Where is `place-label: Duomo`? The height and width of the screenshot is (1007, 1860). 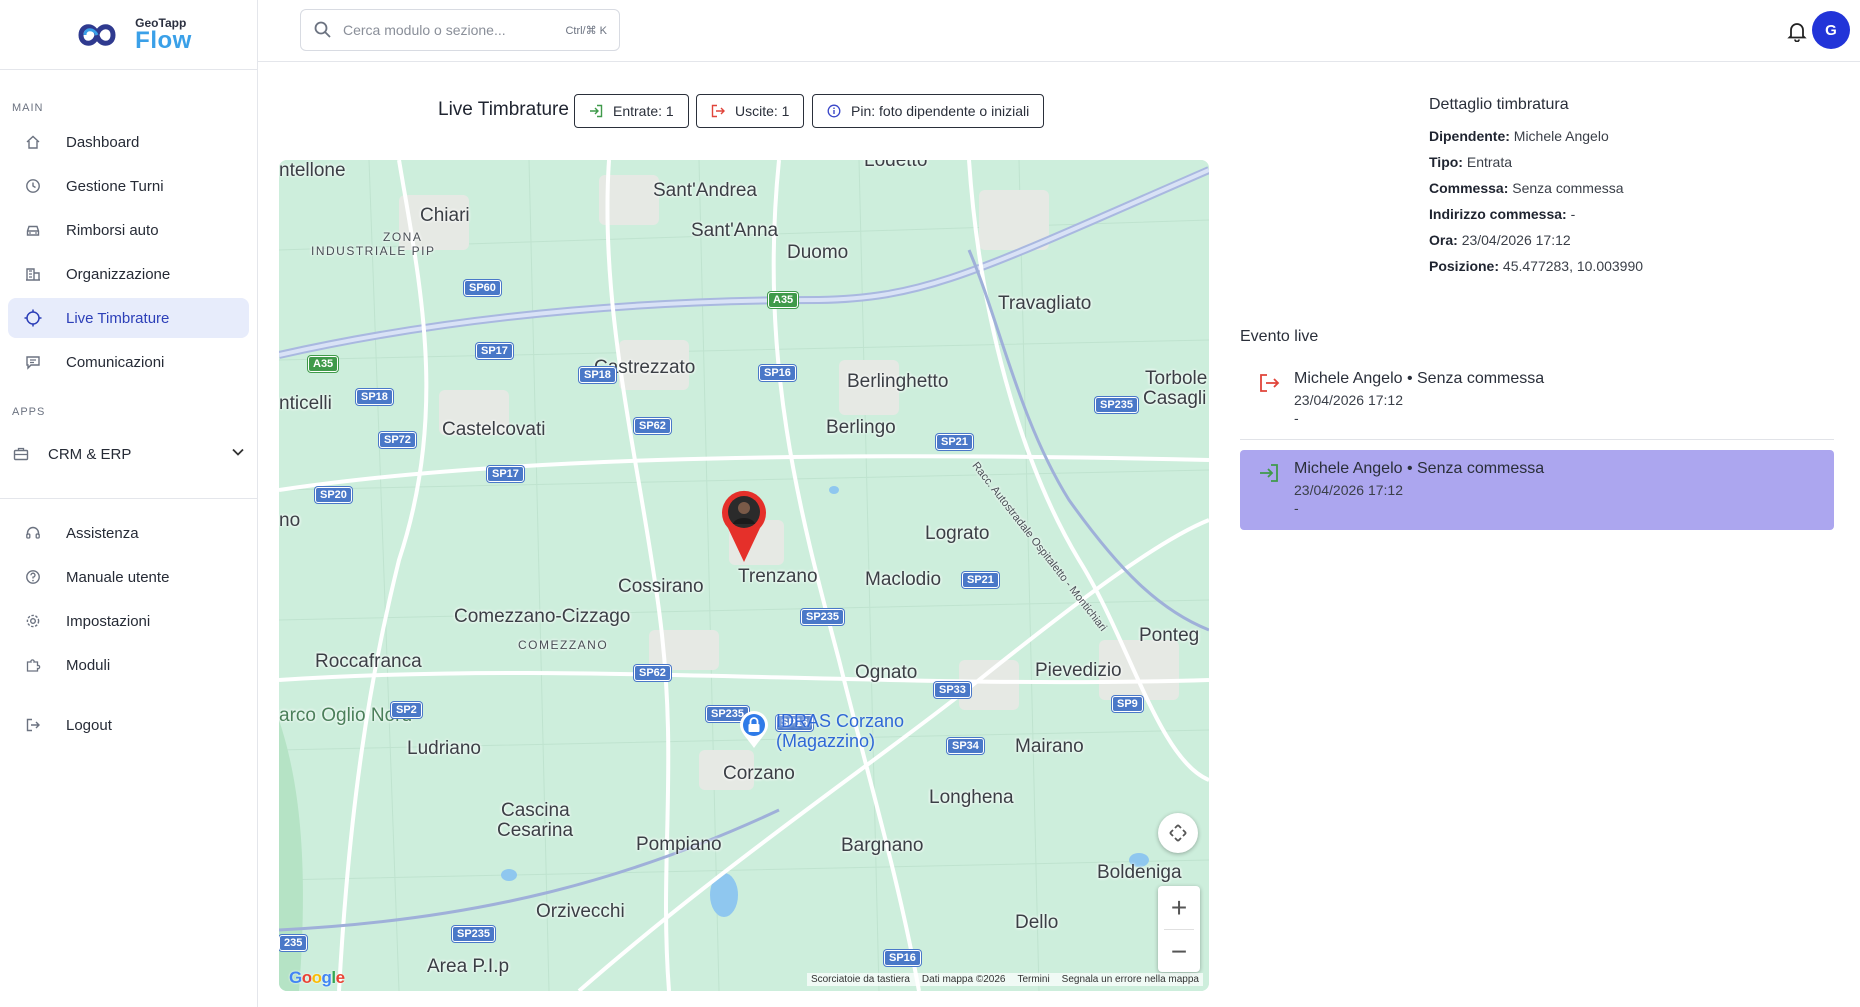 place-label: Duomo is located at coordinates (818, 252).